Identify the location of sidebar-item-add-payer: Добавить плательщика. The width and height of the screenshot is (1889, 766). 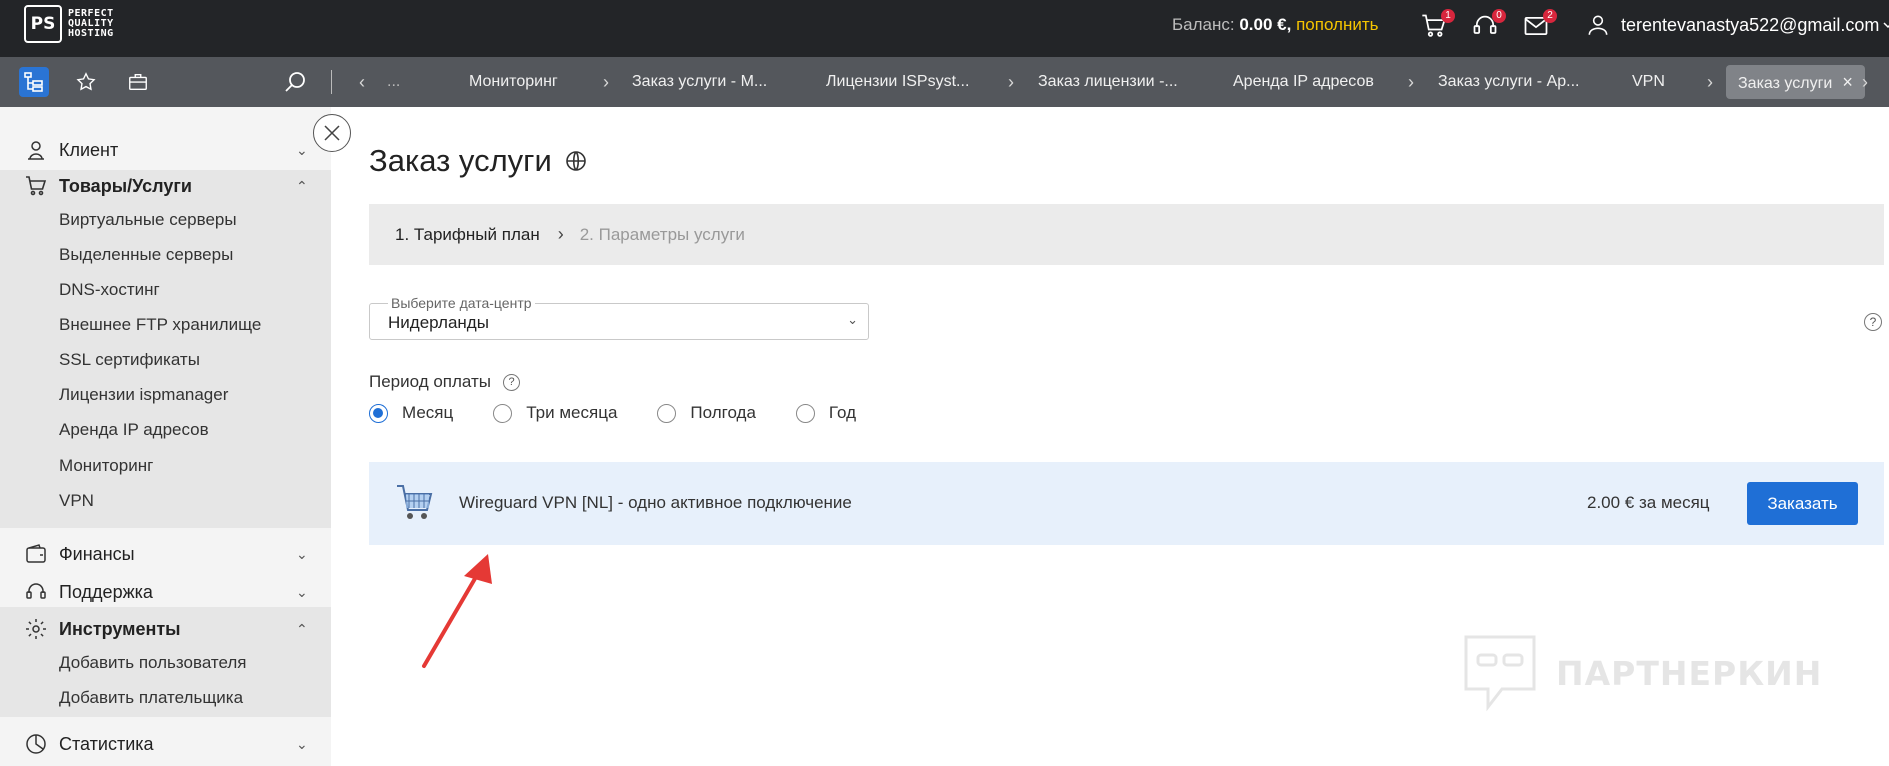
(151, 698).